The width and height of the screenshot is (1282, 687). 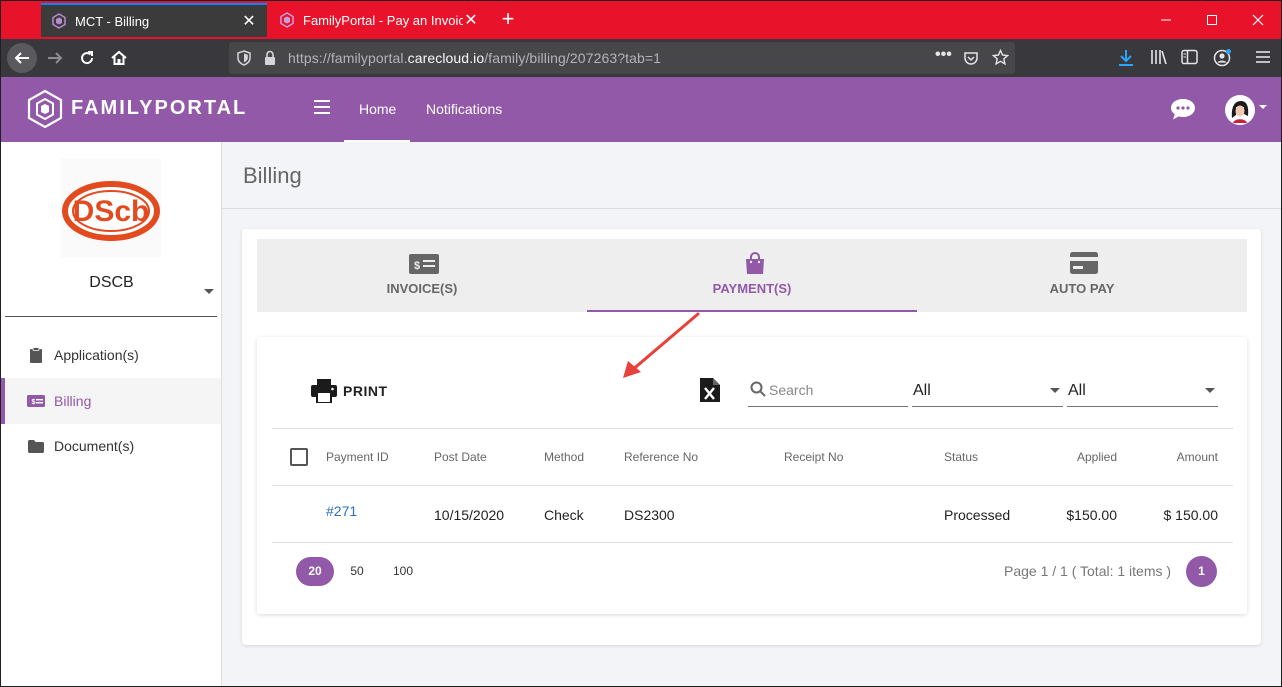 I want to click on org-name: DSCB, so click(x=111, y=283).